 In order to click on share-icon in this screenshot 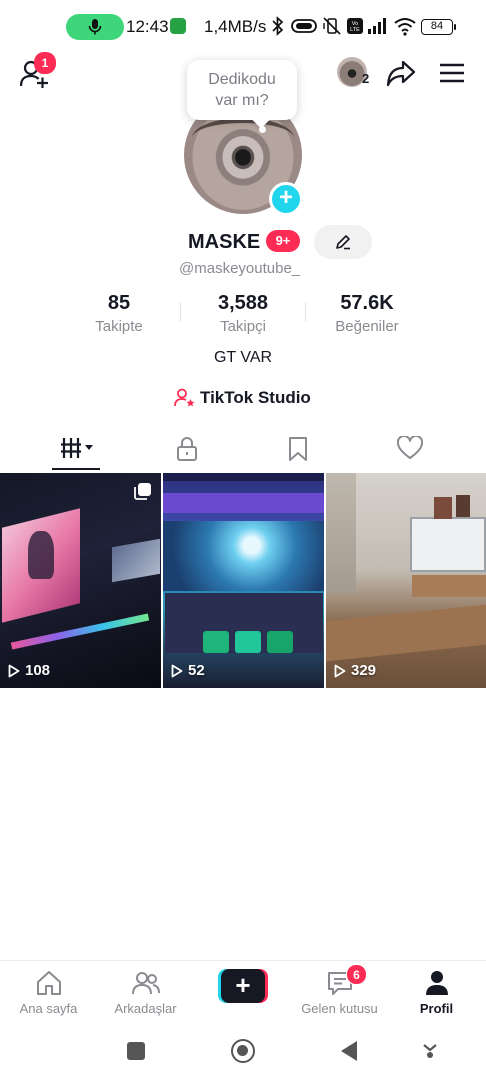, I will do `click(401, 73)`.